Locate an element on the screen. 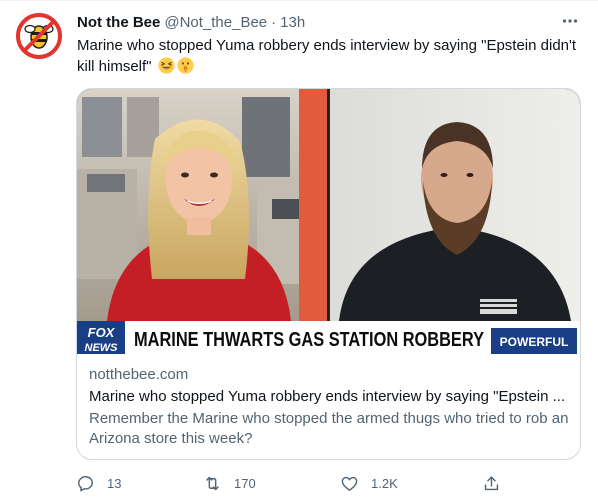 This screenshot has height=504, width=598. avatar is located at coordinates (39, 36).